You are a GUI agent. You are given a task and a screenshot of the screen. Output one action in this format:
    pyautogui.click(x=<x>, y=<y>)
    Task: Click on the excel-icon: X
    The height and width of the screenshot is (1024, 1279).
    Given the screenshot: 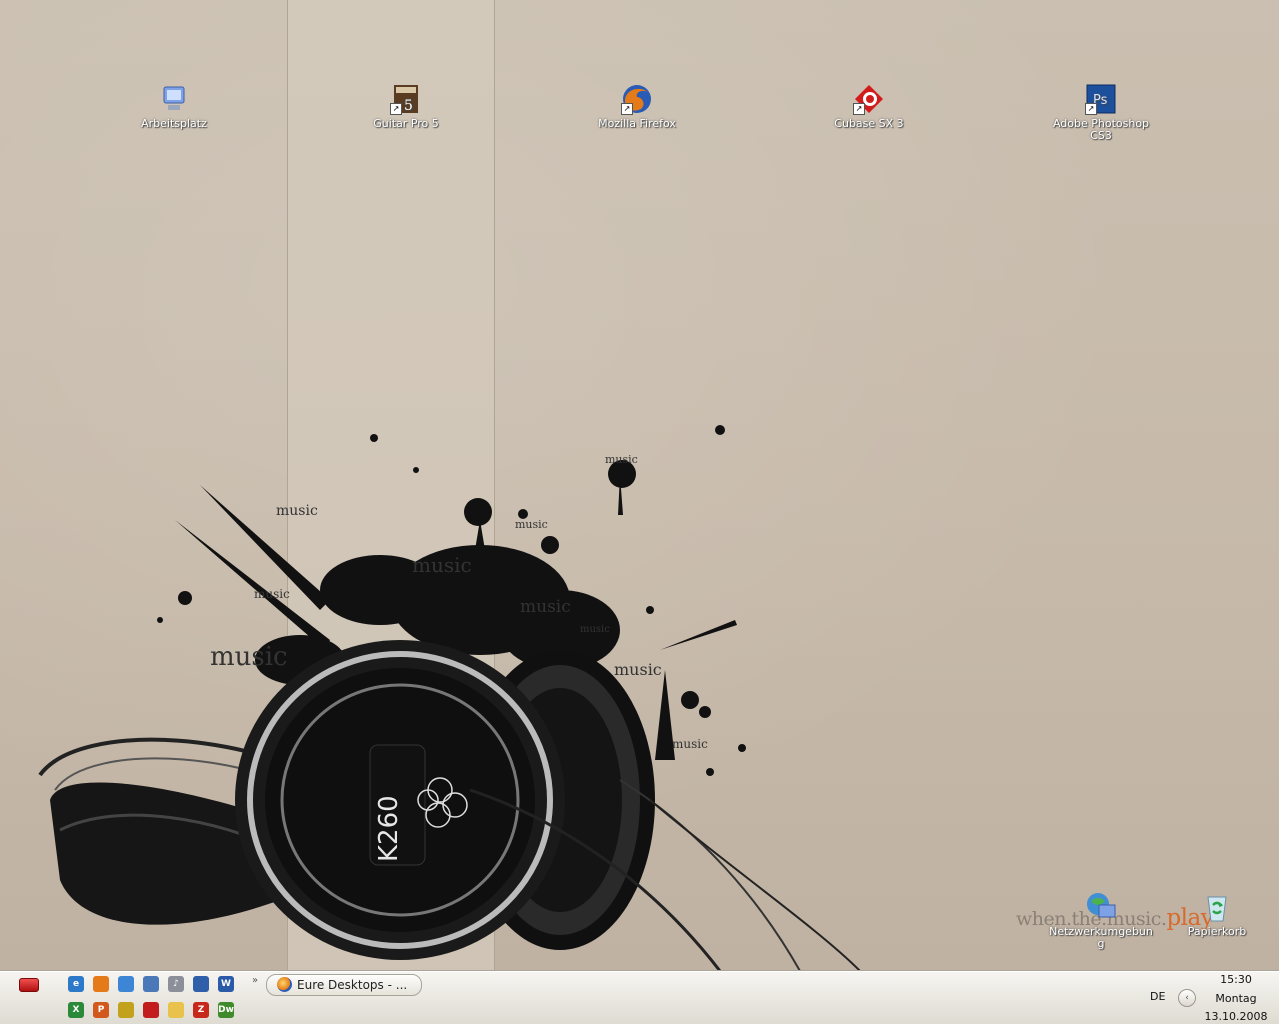 What is the action you would take?
    pyautogui.click(x=76, y=1010)
    